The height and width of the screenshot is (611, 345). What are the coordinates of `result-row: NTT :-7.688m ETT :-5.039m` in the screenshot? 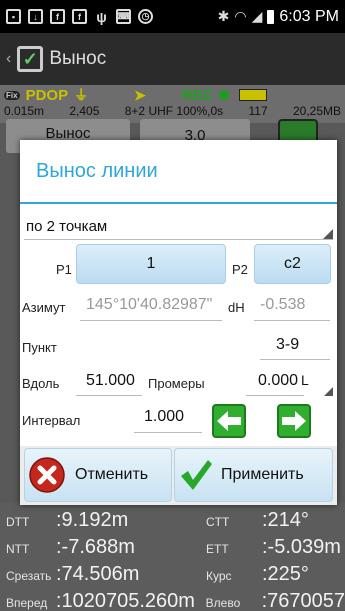 It's located at (173, 547).